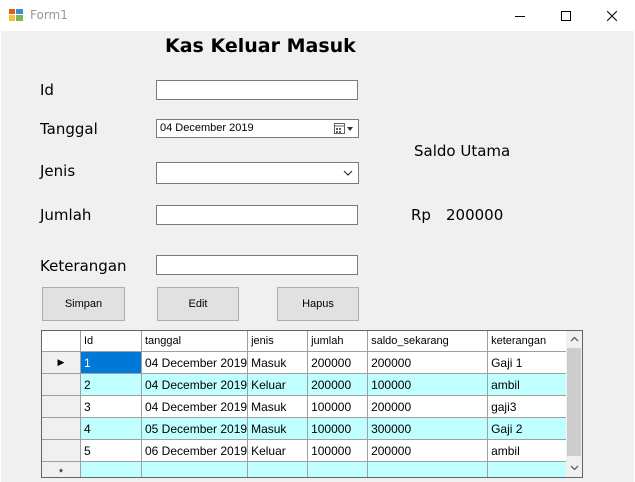 This screenshot has height=482, width=635. Describe the element at coordinates (195, 450) in the screenshot. I see `table-cell: 06 December 2019` at that location.